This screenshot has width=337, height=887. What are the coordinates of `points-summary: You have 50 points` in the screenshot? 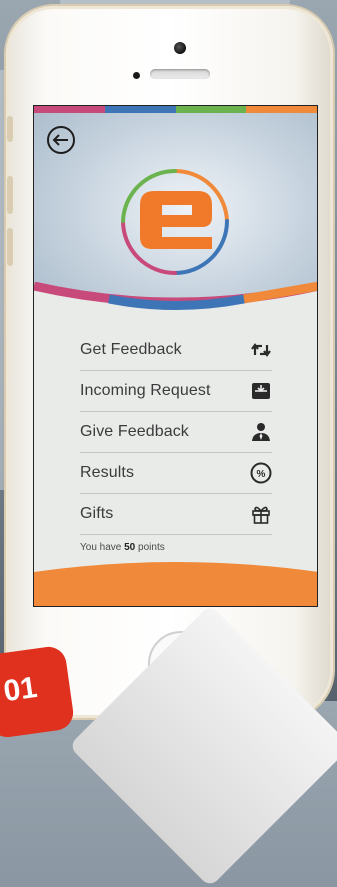 It's located at (122, 547).